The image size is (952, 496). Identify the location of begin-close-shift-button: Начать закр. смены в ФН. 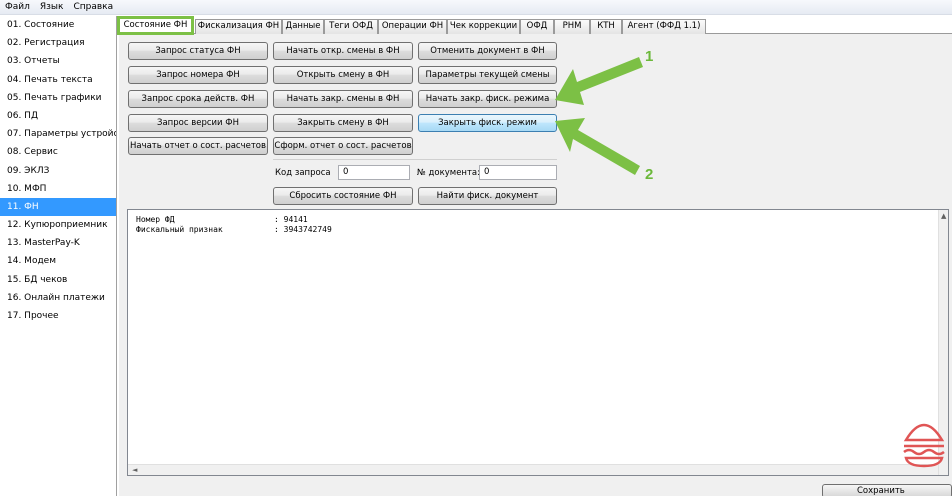
(343, 99).